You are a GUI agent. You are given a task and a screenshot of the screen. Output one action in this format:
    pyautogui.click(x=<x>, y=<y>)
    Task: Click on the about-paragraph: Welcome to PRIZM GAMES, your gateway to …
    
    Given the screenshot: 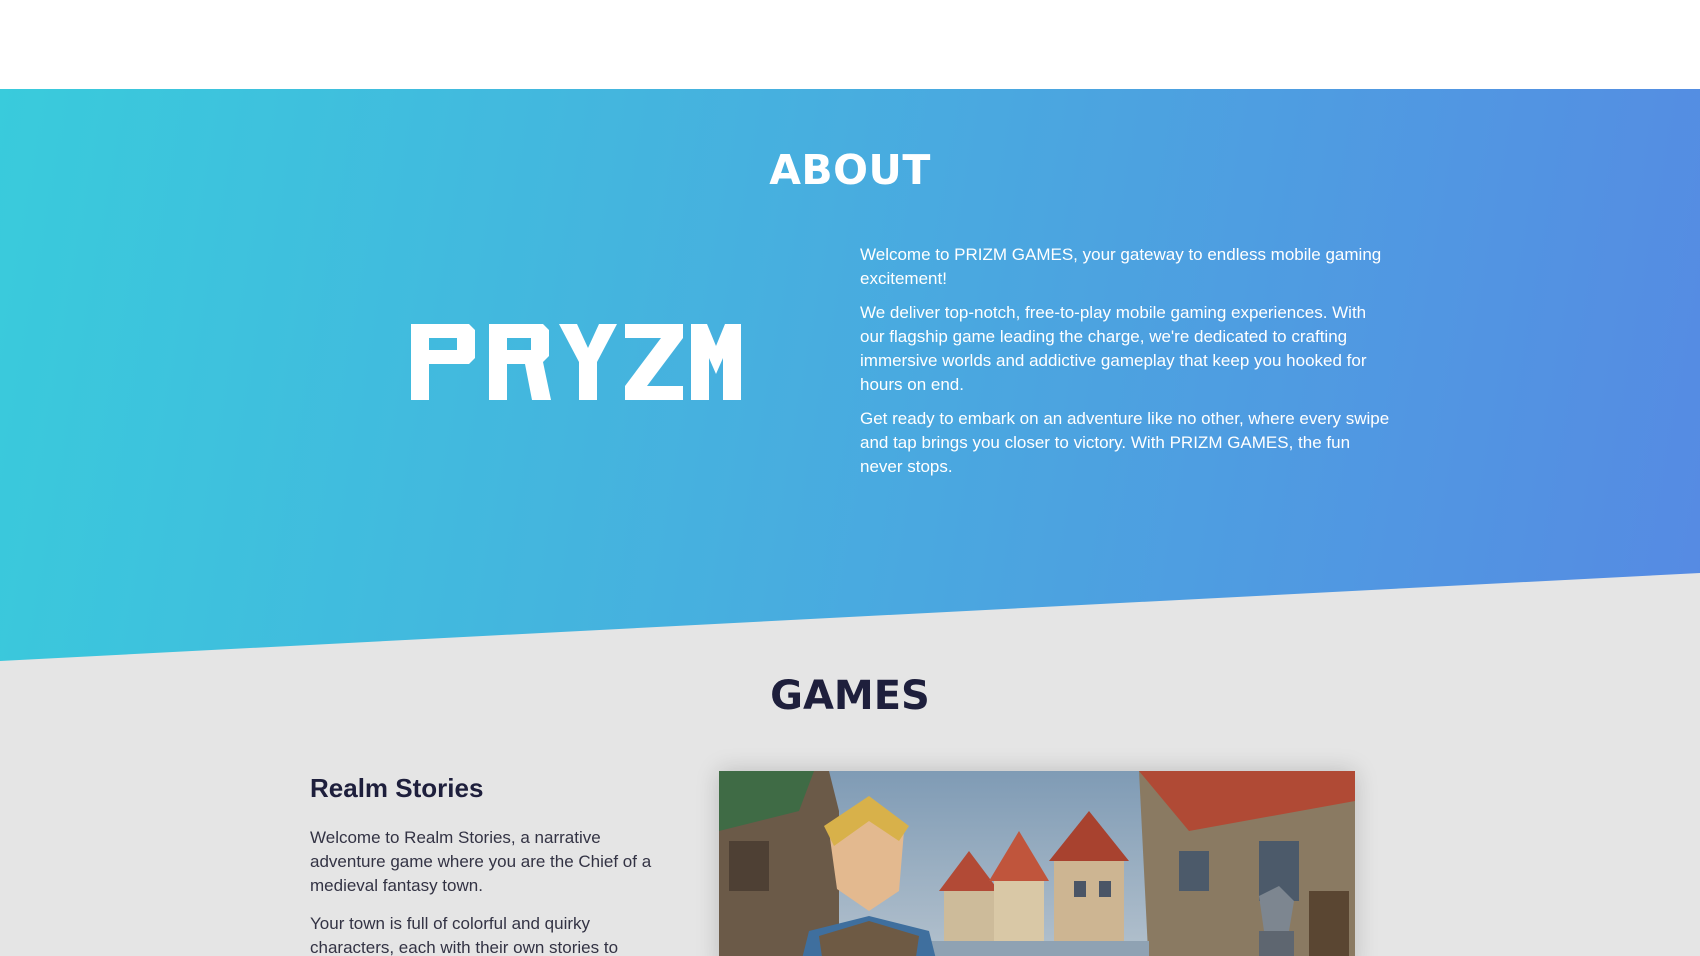 What is the action you would take?
    pyautogui.click(x=1121, y=266)
    